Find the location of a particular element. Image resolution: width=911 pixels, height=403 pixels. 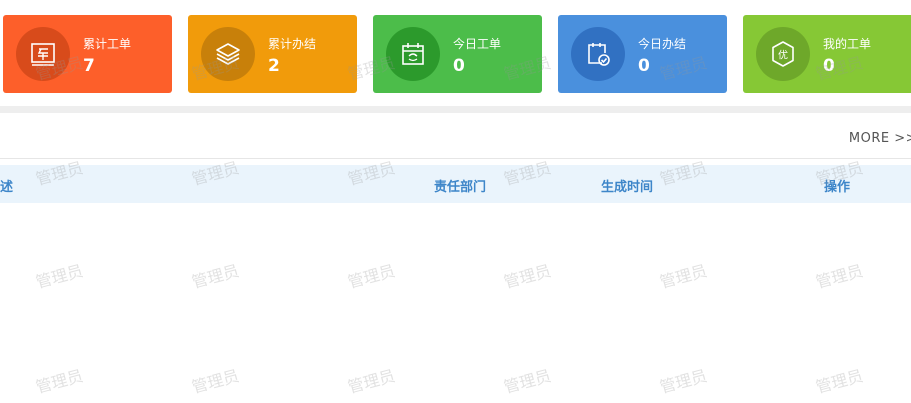

hexagon-badge-icon: 优 is located at coordinates (783, 54).